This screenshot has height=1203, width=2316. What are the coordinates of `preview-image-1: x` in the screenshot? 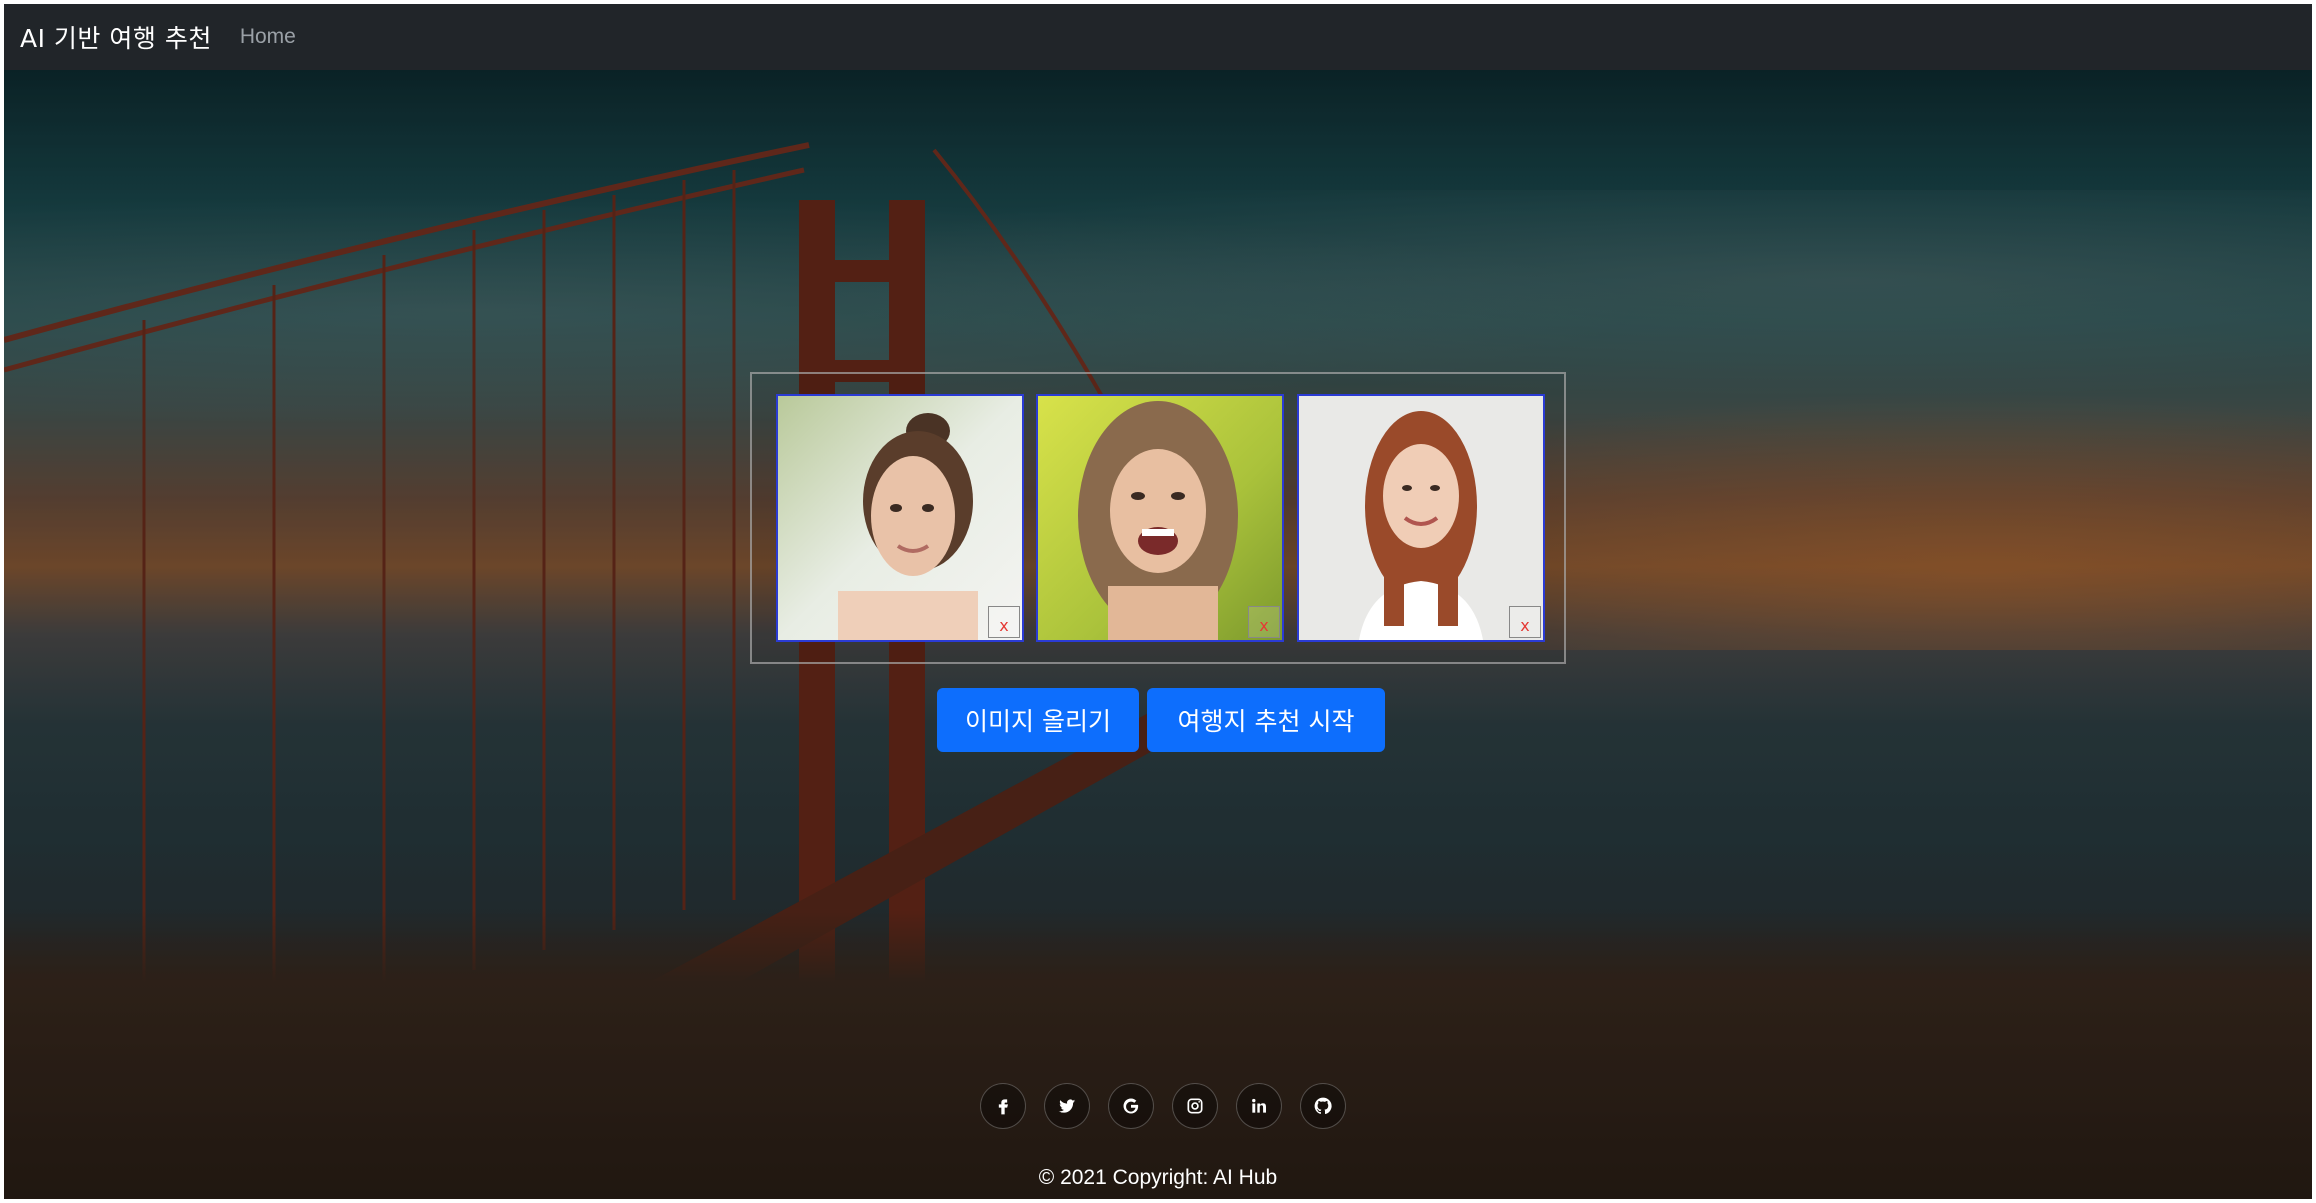 It's located at (900, 518).